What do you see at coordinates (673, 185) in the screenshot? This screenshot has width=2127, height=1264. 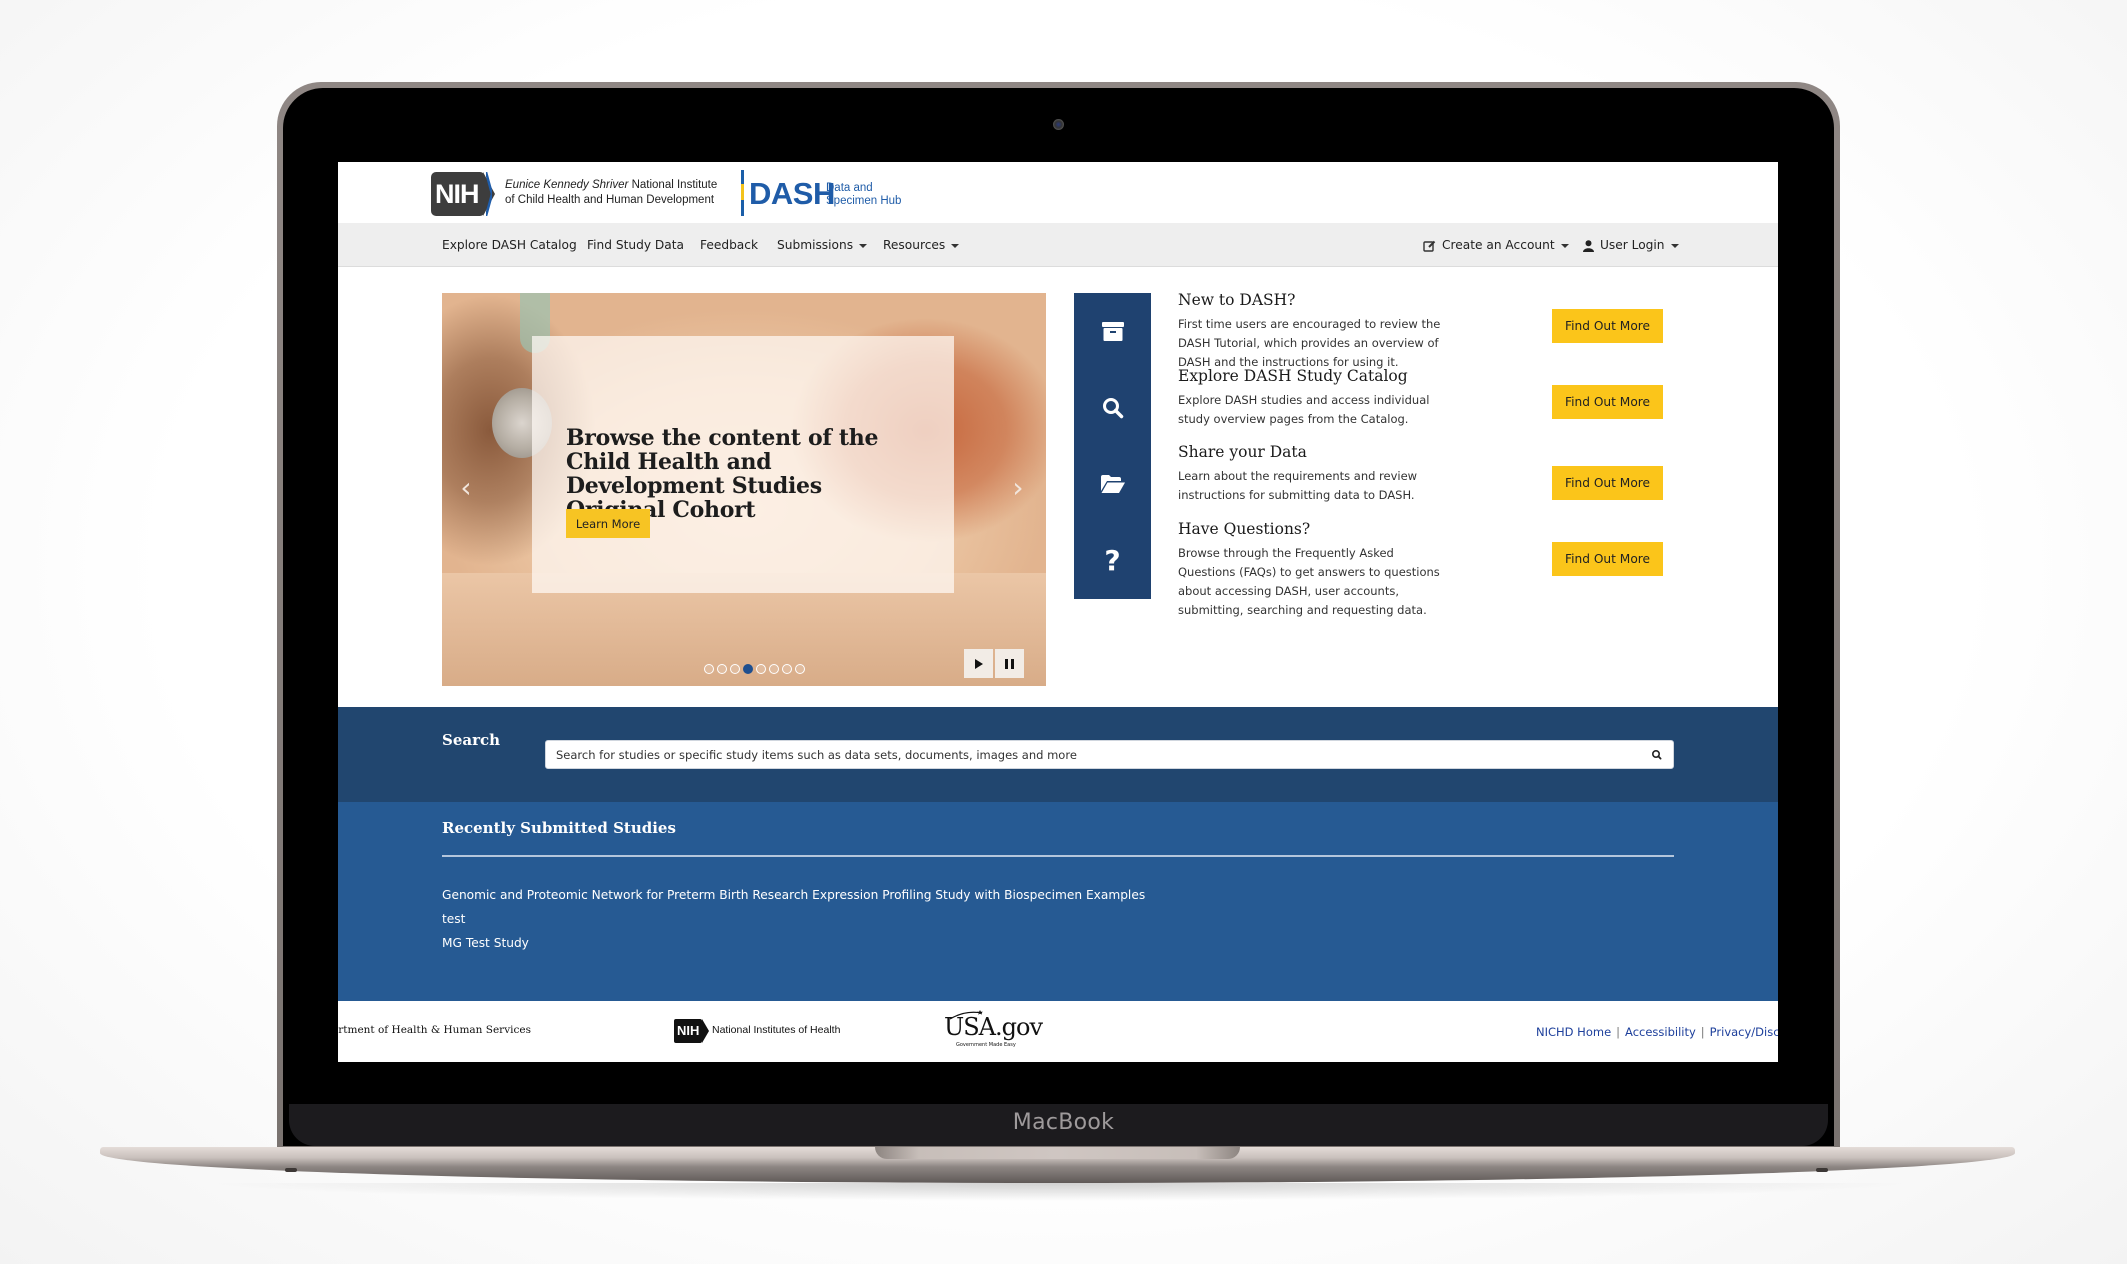 I see `institute-name-line1: National Institute` at bounding box center [673, 185].